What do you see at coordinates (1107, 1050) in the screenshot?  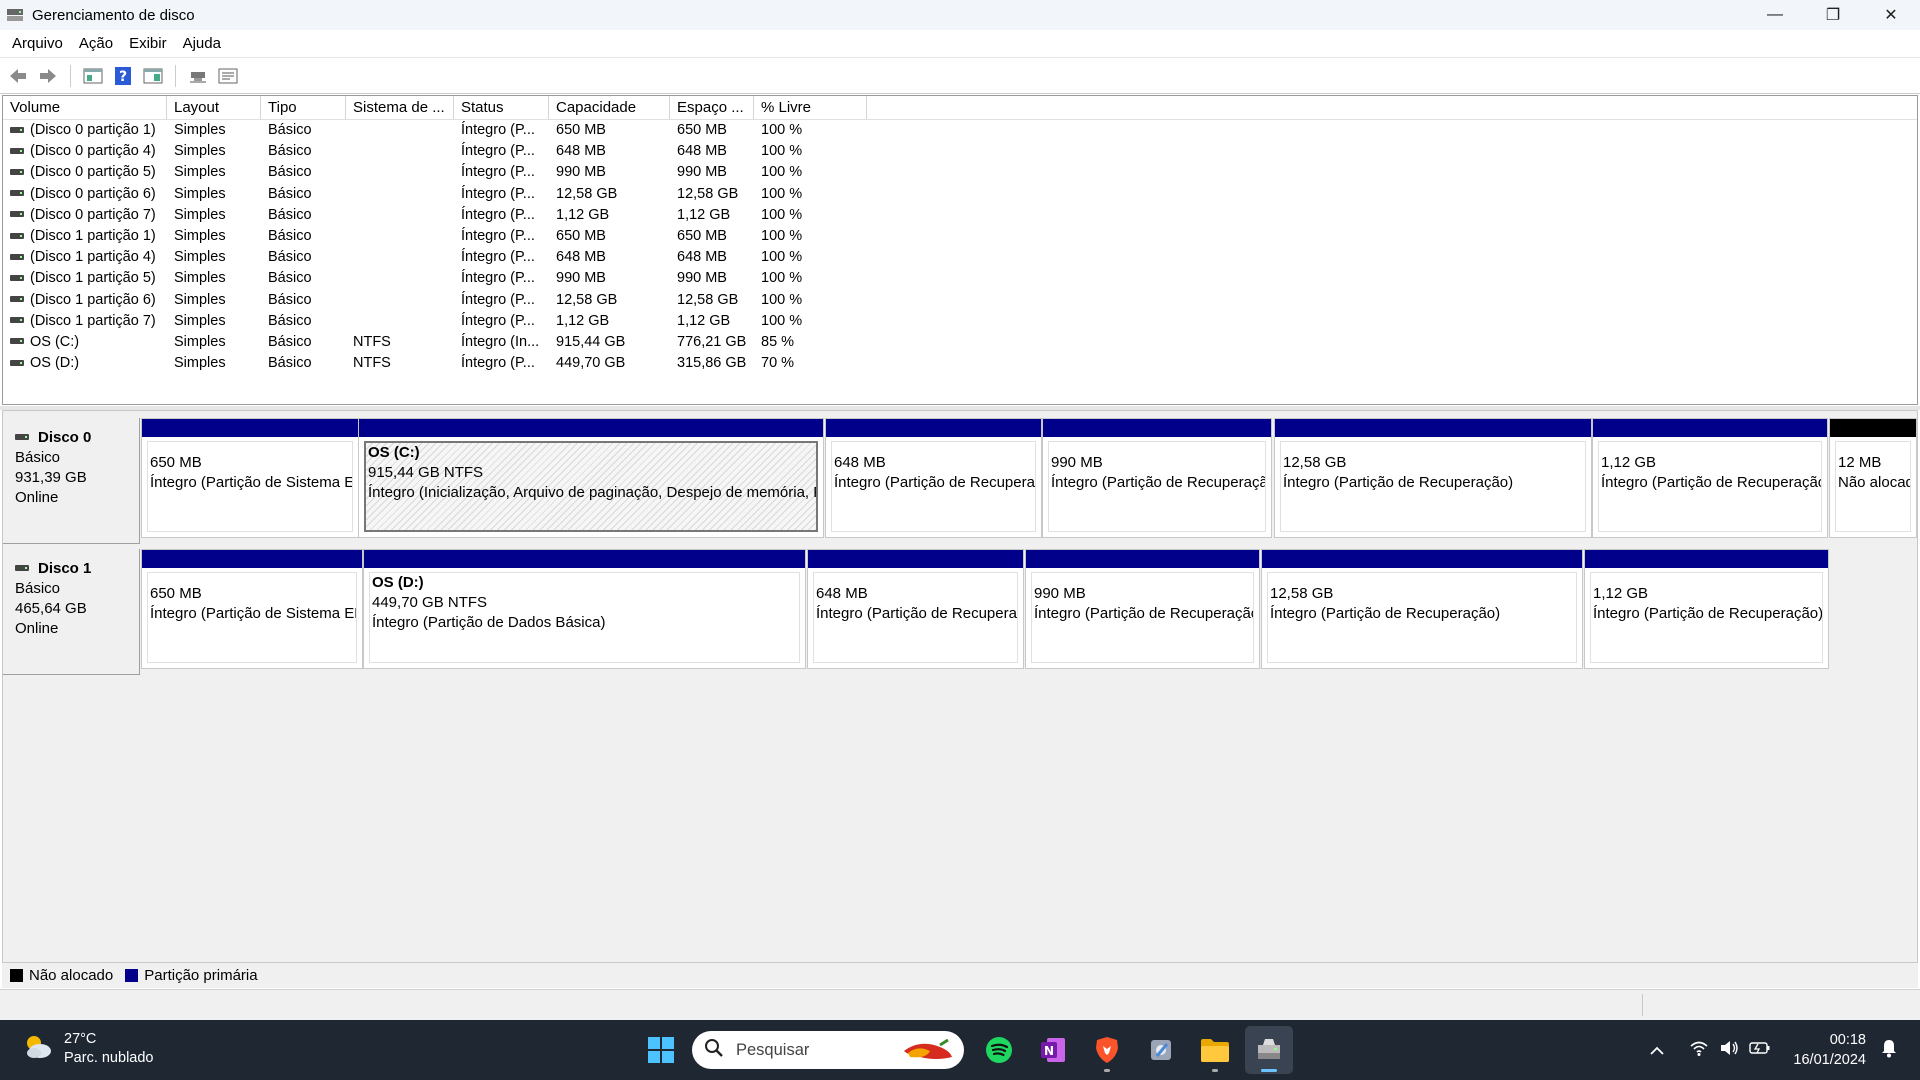 I see `brave-icon` at bounding box center [1107, 1050].